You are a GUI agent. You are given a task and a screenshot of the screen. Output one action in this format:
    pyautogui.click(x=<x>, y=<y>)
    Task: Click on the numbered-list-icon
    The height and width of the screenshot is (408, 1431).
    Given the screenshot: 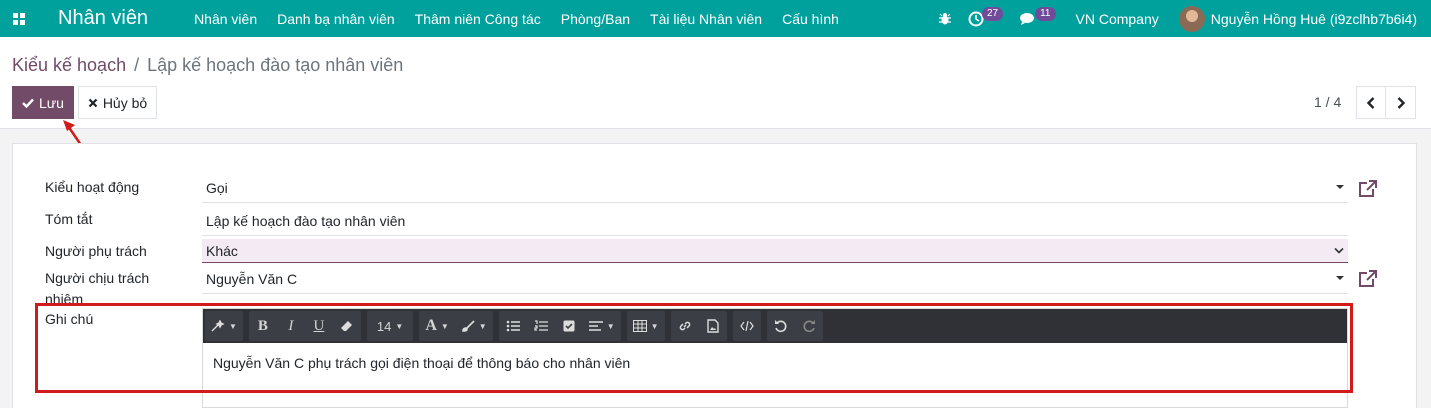 What is the action you would take?
    pyautogui.click(x=541, y=326)
    